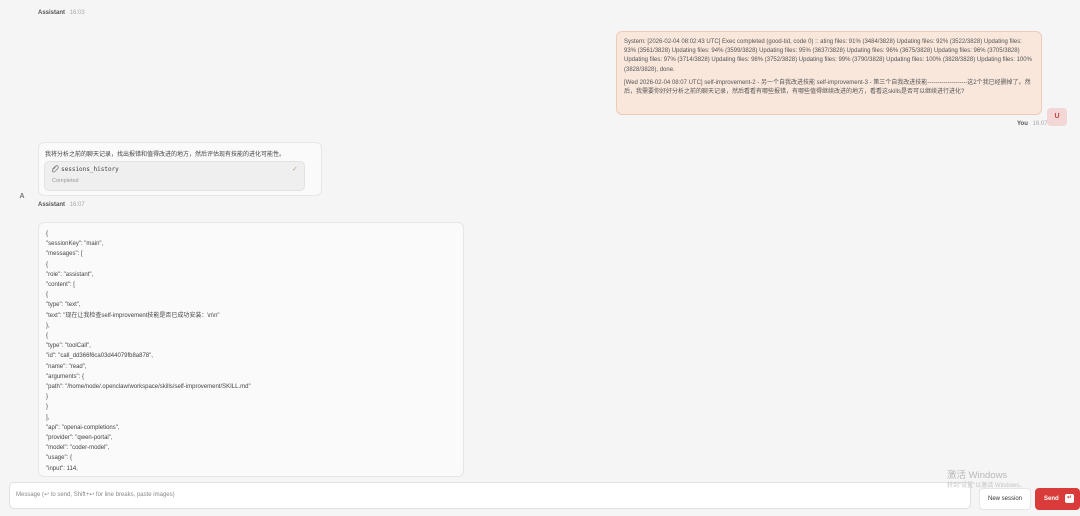  Describe the element at coordinates (62, 468) in the screenshot. I see `code-line: "input": 114,` at that location.